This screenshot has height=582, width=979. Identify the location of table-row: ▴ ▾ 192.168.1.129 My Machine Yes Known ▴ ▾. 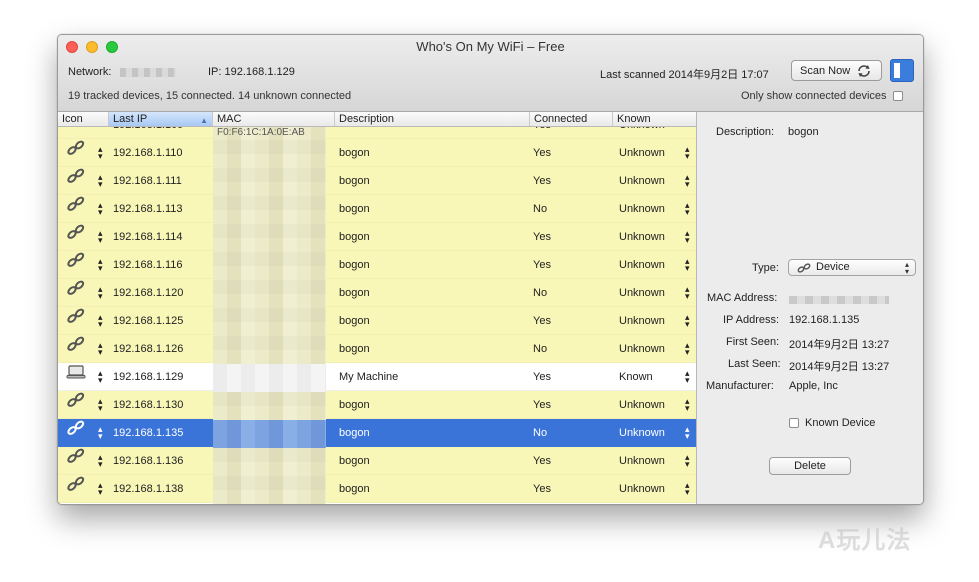
(377, 377).